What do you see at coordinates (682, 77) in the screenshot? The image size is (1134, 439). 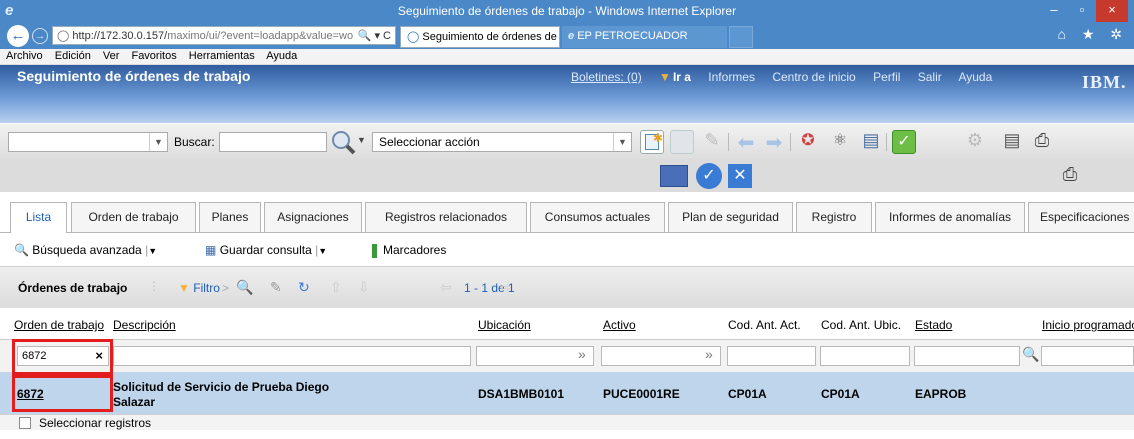 I see `ira-link: Ir a` at bounding box center [682, 77].